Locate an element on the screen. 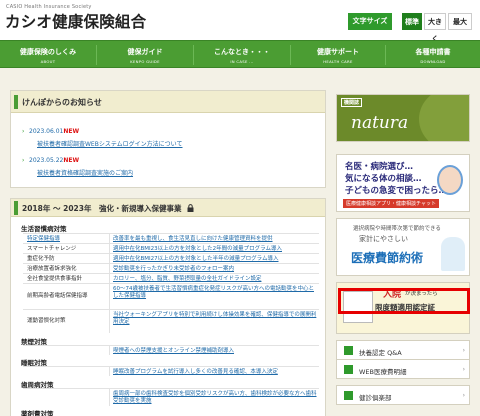 Image resolution: width=480 pixels, height=416 pixels. font-size-standard-button: 標準 is located at coordinates (412, 21).